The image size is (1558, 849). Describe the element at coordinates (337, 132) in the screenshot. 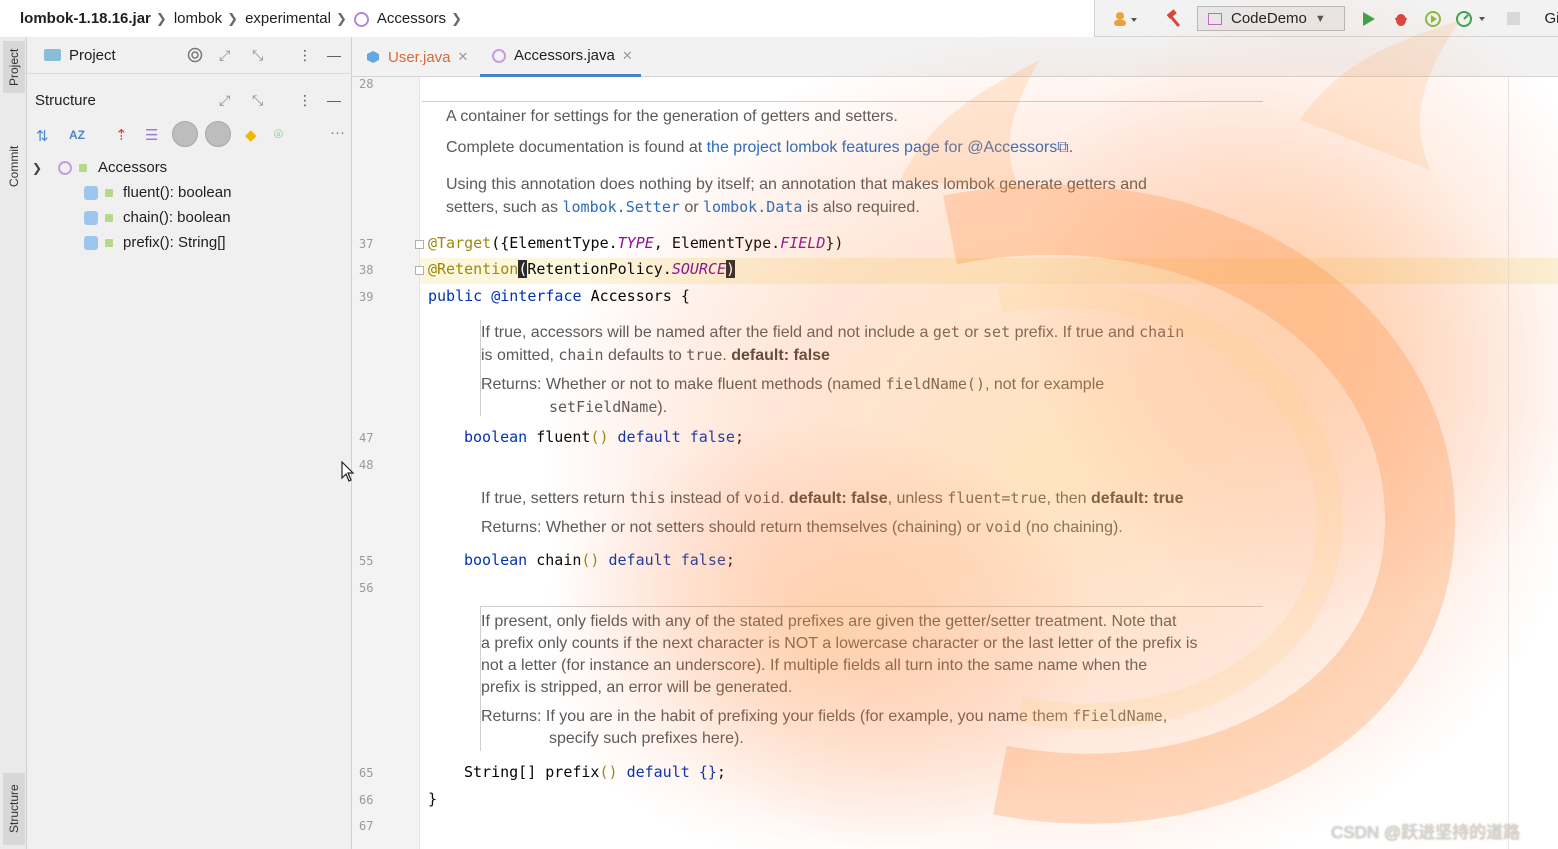

I see `more-options-icon: ···` at that location.